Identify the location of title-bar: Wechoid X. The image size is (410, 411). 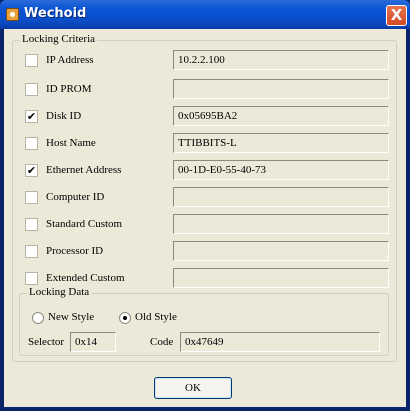
(205, 14).